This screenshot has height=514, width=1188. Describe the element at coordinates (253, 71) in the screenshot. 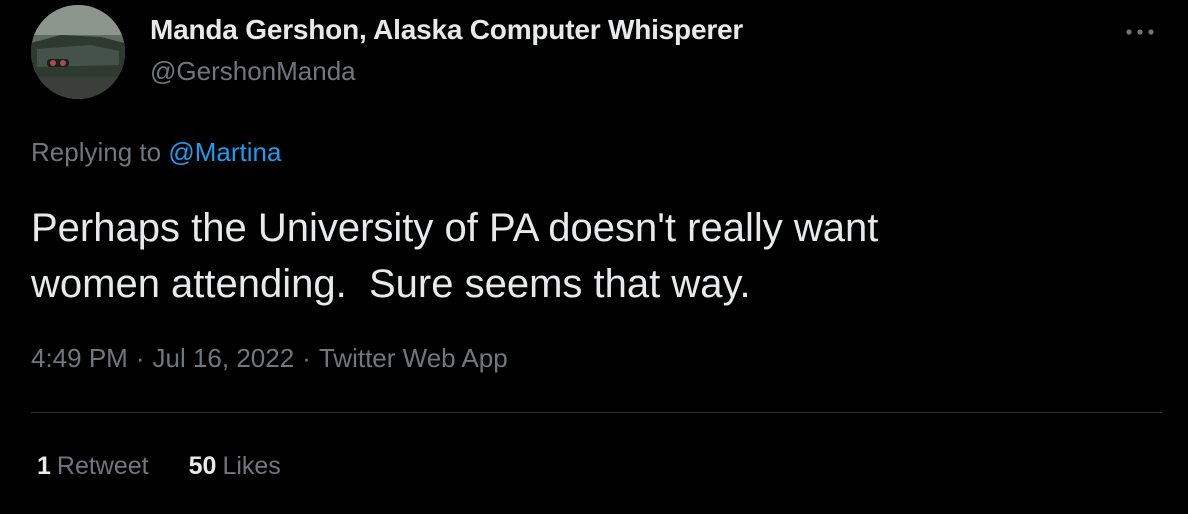

I see `author-handle: @GershonManda` at that location.